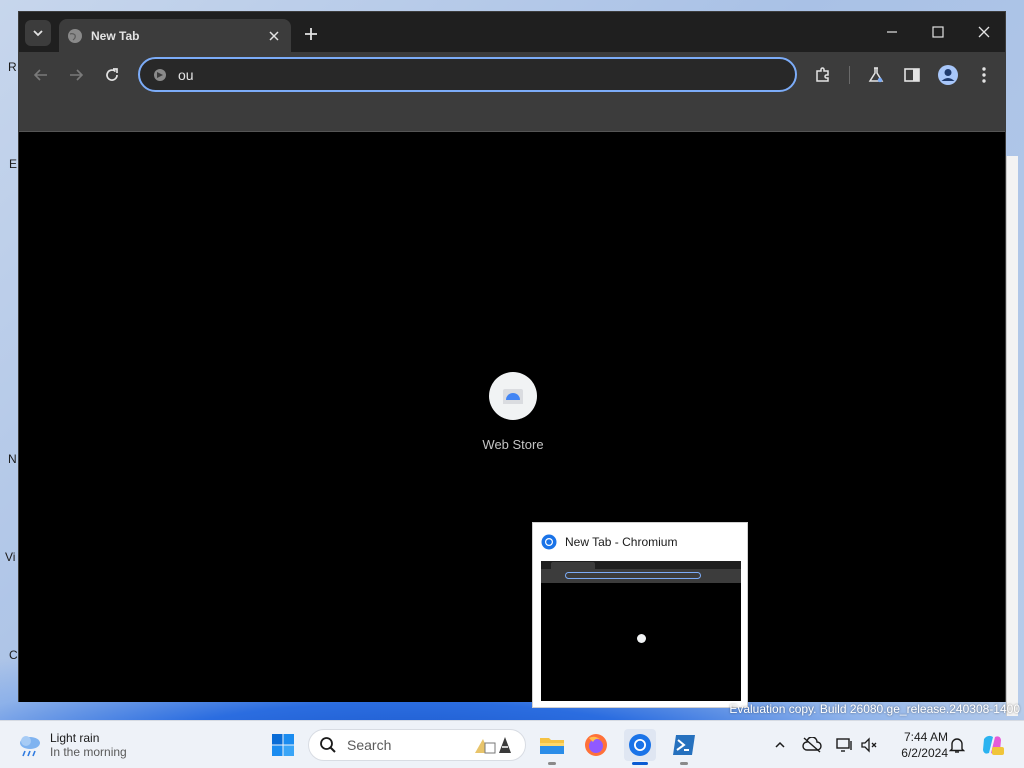 Image resolution: width=1024 pixels, height=768 pixels. What do you see at coordinates (512, 115) in the screenshot?
I see `bookmarks-bar` at bounding box center [512, 115].